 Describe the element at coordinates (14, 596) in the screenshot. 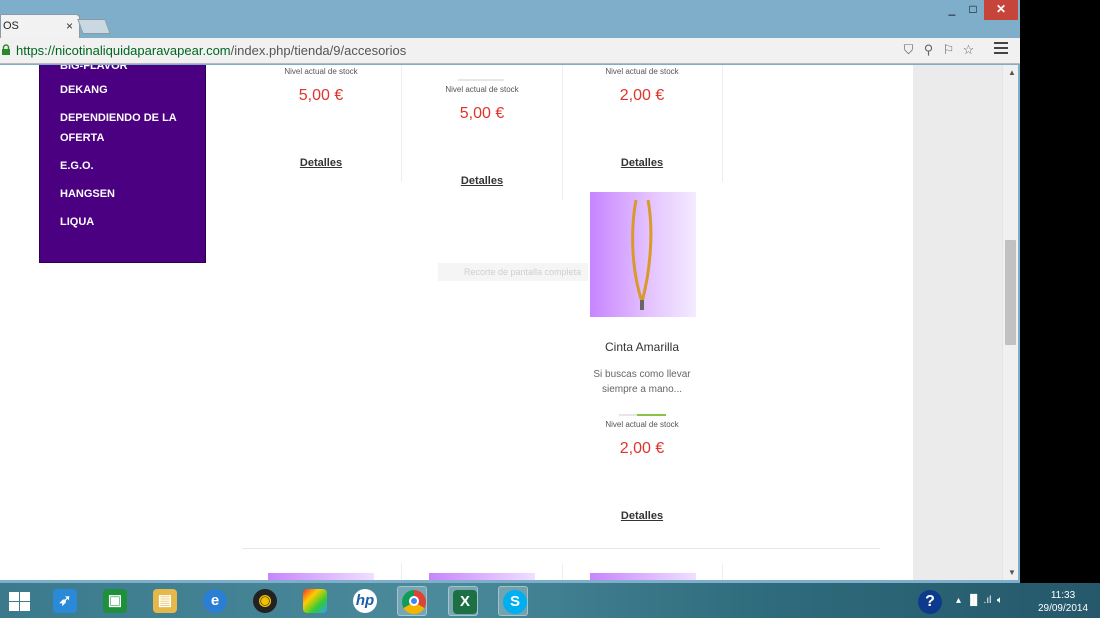

I see `windows-logo-icon` at that location.